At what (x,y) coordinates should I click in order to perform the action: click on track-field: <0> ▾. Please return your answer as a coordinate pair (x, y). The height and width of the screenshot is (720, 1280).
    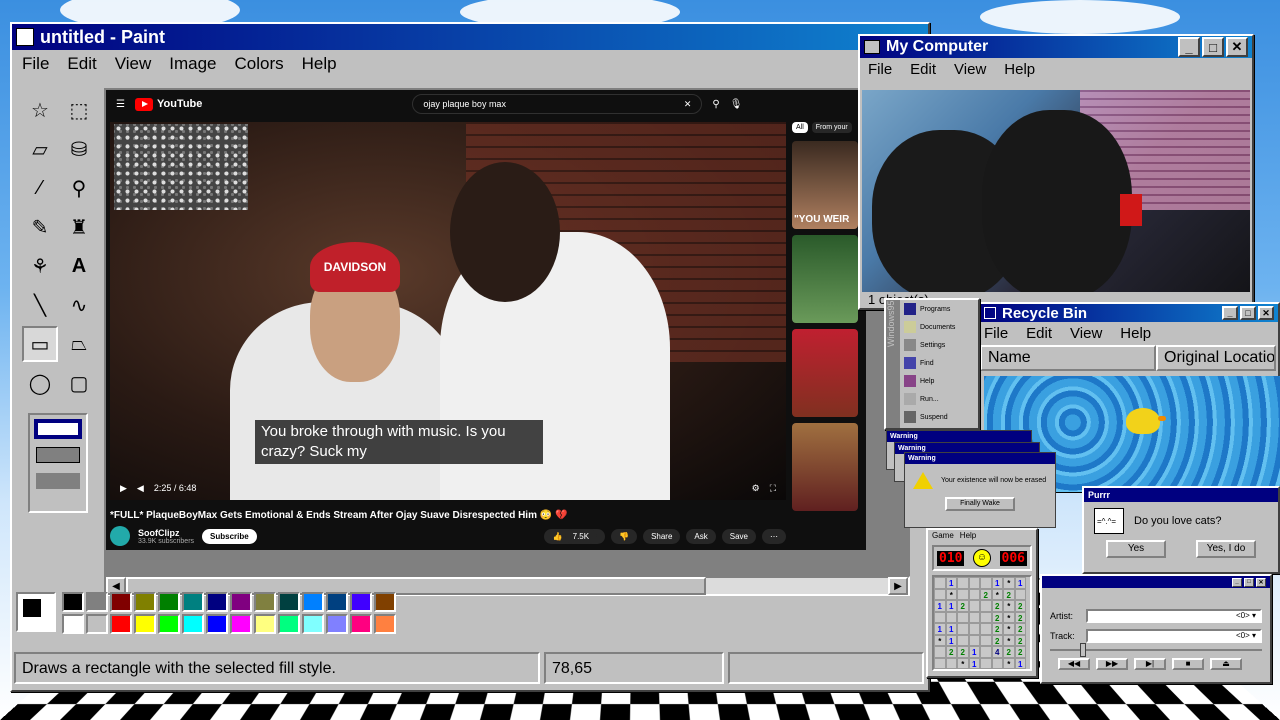
    Looking at the image, I should click on (1174, 636).